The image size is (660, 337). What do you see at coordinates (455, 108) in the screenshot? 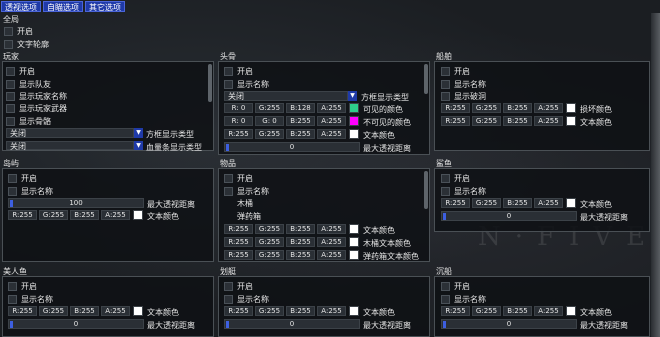
I see `ship-damage-r: R:255` at bounding box center [455, 108].